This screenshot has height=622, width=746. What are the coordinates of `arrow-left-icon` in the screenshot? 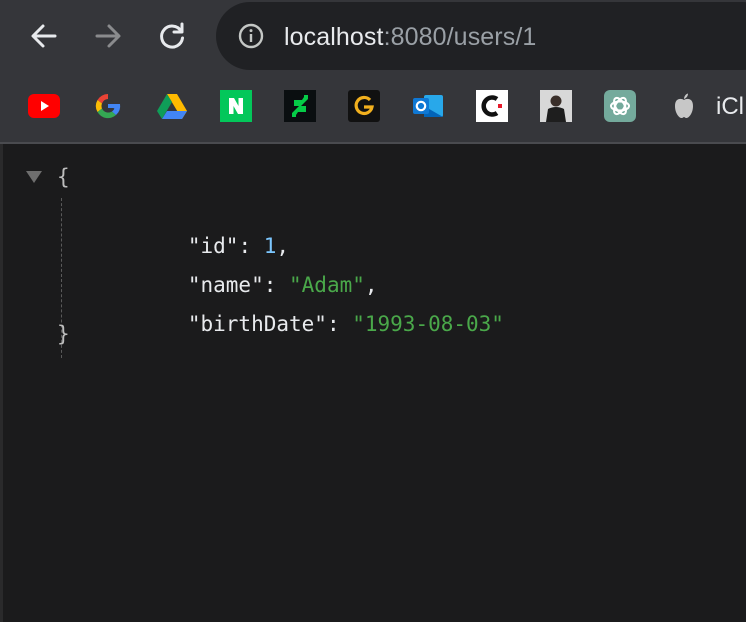 It's located at (44, 36).